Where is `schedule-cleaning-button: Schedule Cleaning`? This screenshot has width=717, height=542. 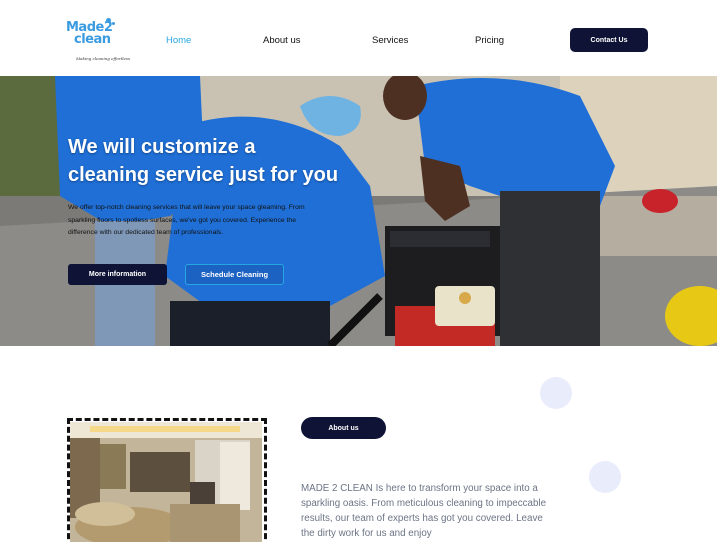
schedule-cleaning-button: Schedule Cleaning is located at coordinates (234, 274).